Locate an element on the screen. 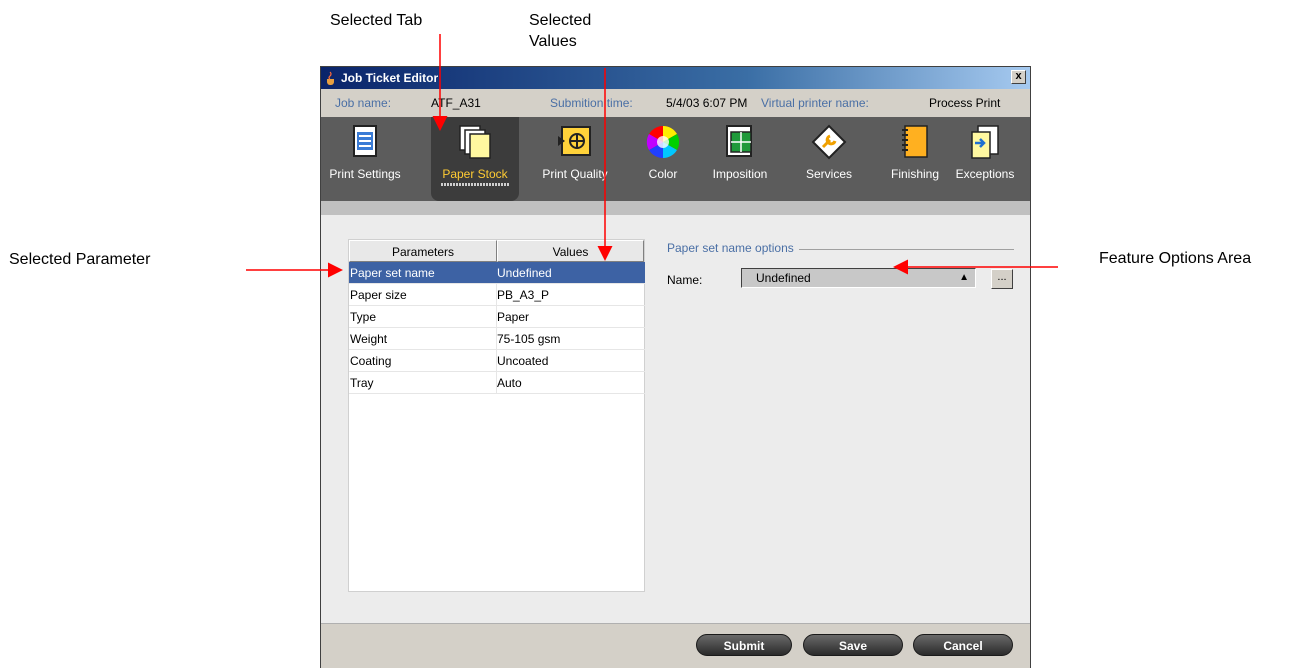 The width and height of the screenshot is (1313, 668). close-icon: x is located at coordinates (1018, 76).